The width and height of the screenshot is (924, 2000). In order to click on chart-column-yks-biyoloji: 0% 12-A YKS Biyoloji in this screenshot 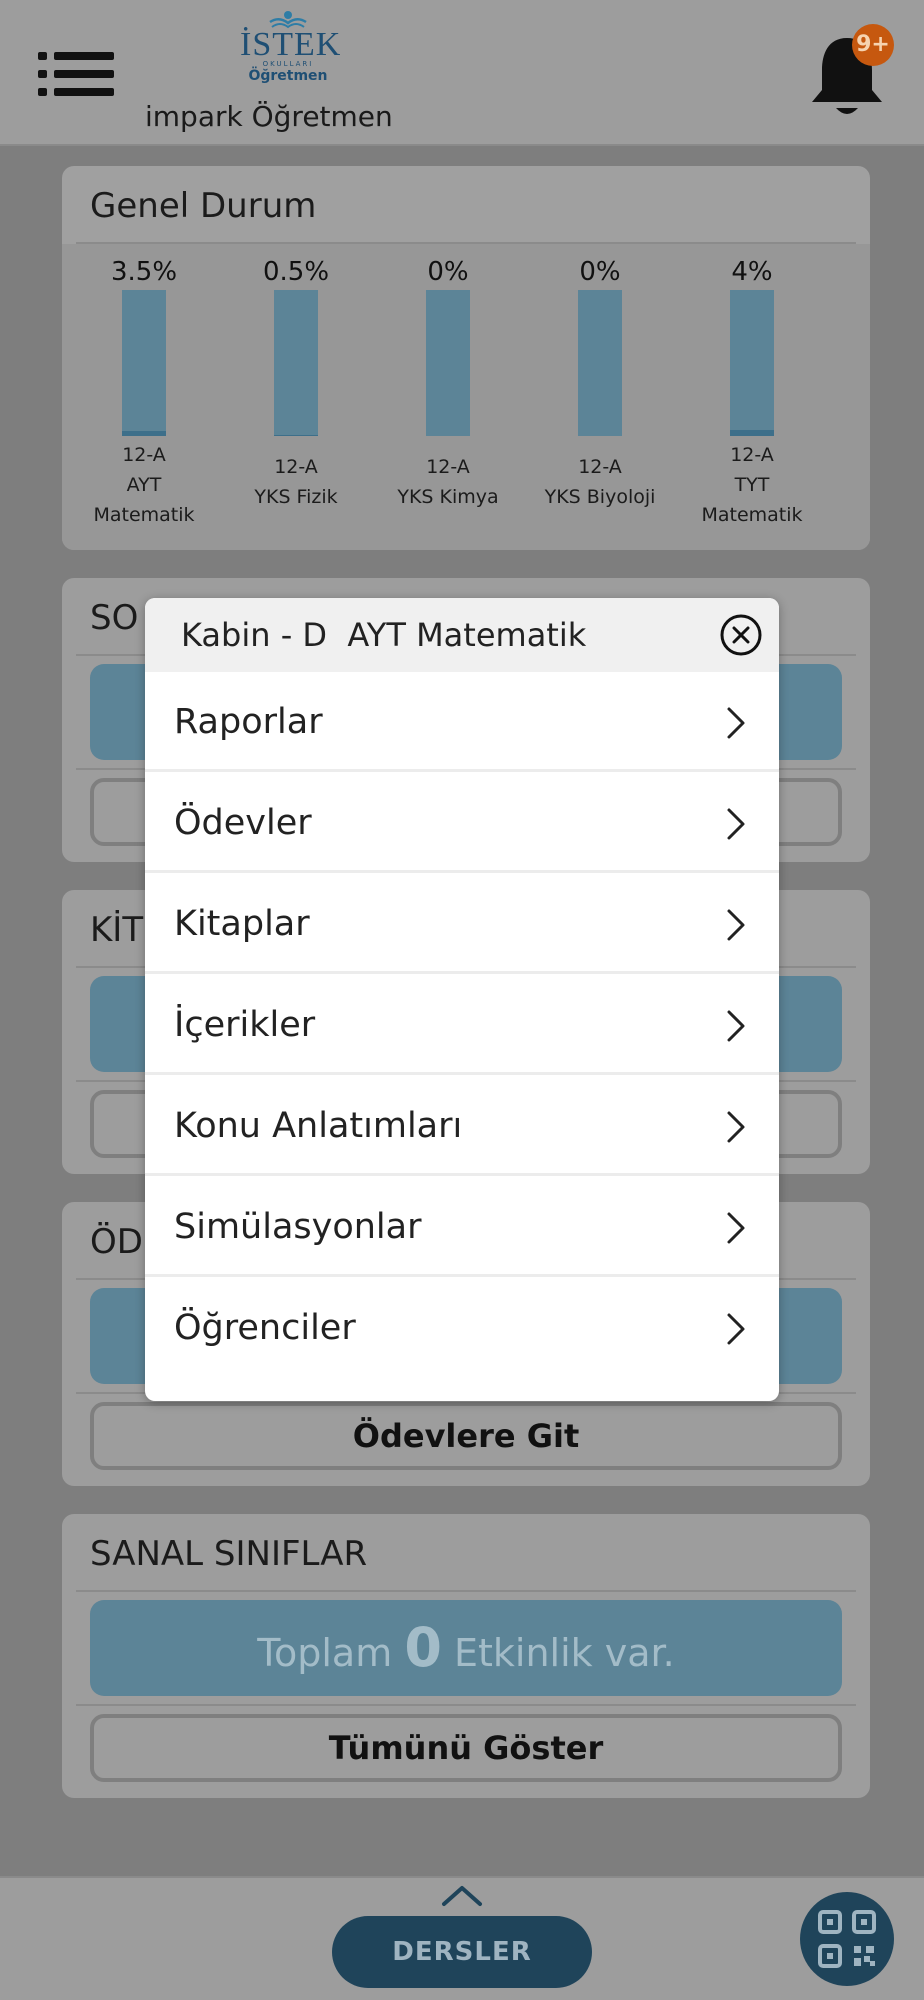, I will do `click(600, 378)`.